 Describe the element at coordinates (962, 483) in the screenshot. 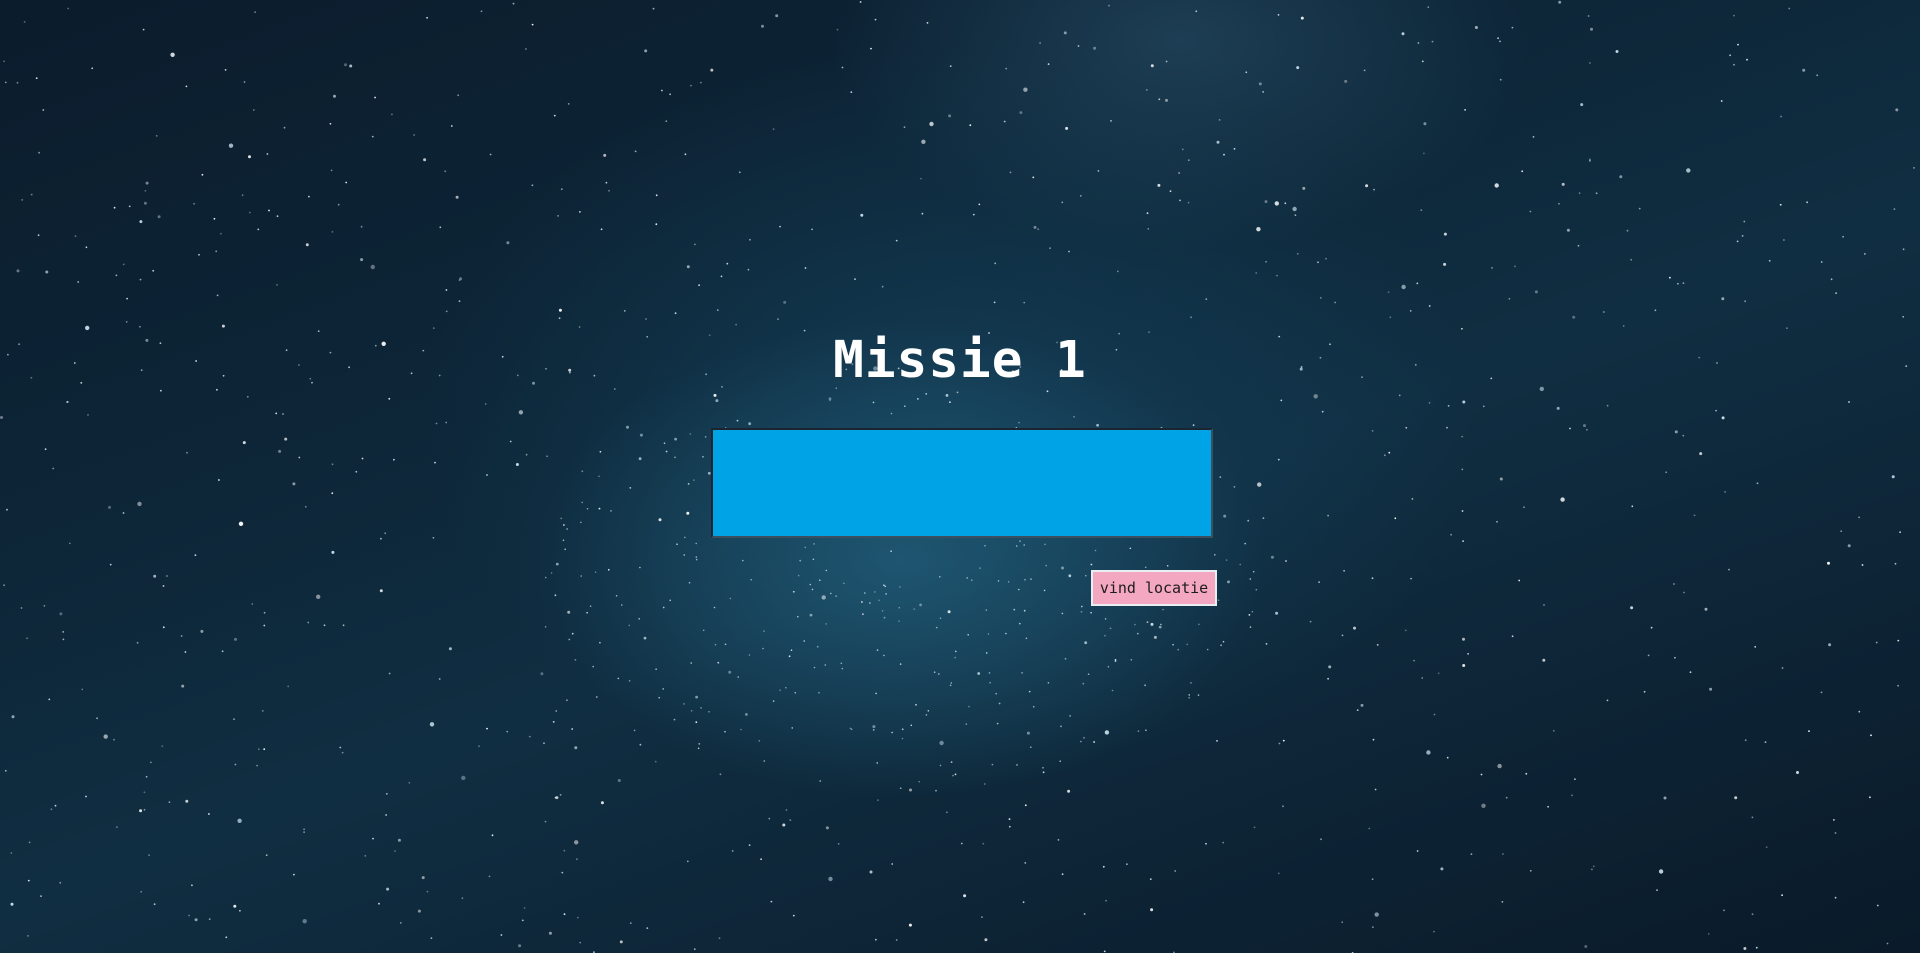

I see `mission-input` at that location.